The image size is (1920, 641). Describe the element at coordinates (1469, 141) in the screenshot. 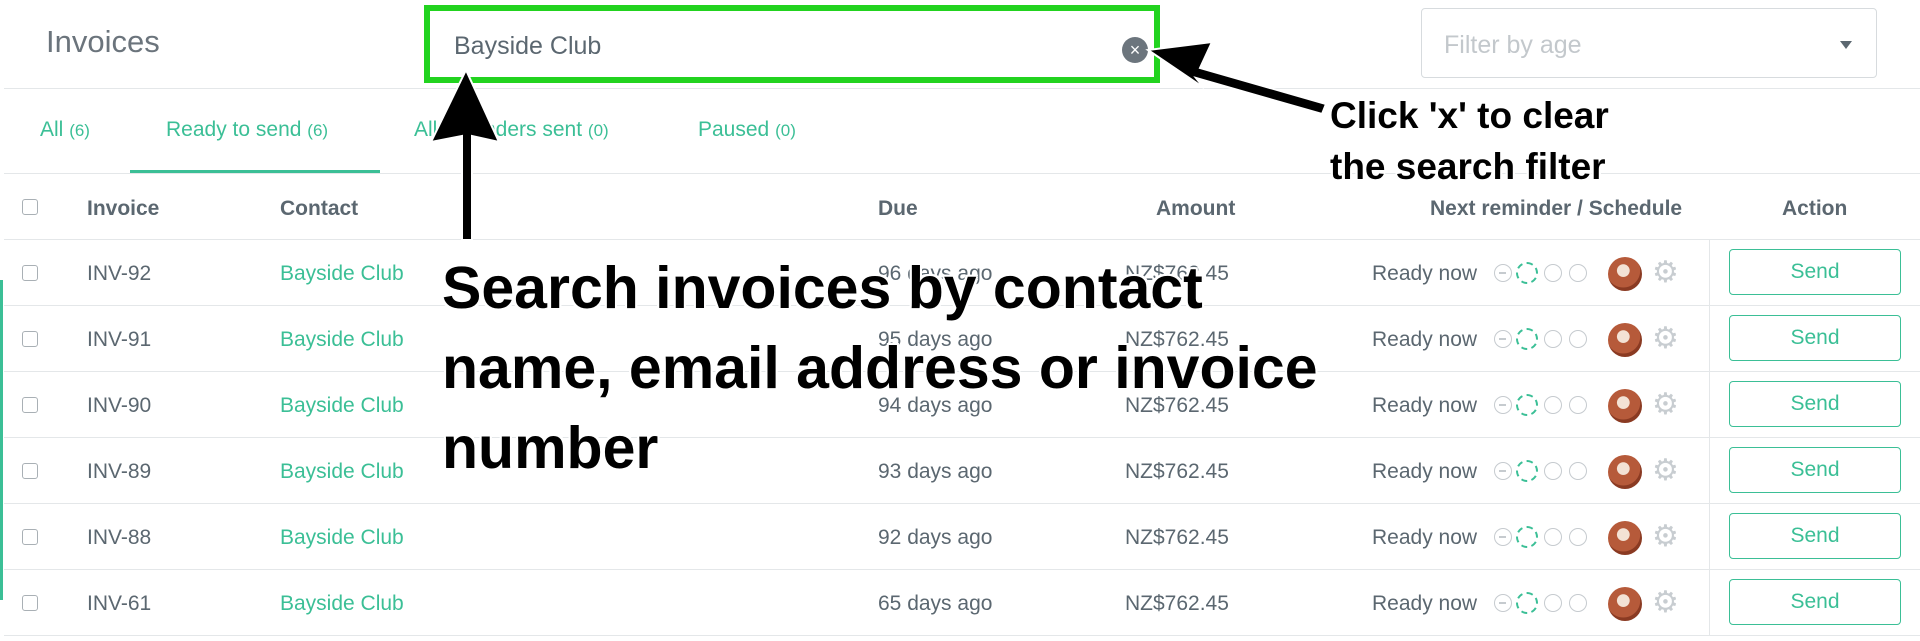

I see `clear-hint-text: Click 'x' to clear the search filter` at that location.